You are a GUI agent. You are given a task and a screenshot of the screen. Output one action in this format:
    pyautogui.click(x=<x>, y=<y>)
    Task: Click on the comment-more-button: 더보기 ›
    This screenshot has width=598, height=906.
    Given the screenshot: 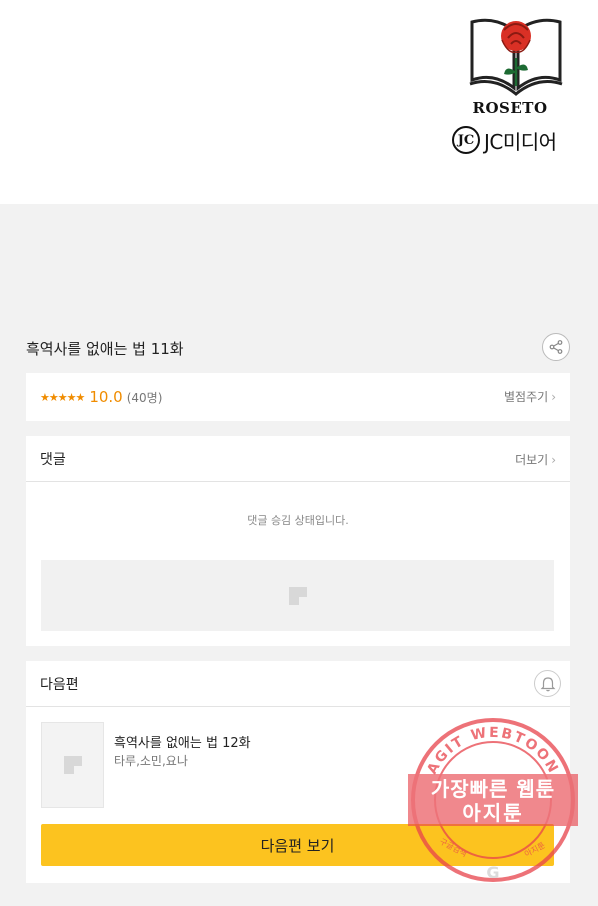 What is the action you would take?
    pyautogui.click(x=535, y=459)
    